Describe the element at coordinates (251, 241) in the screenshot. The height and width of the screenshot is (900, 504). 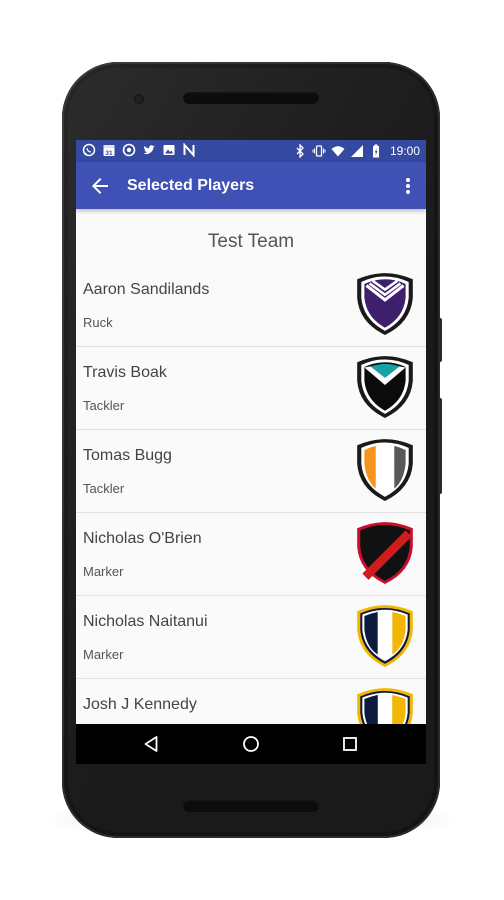
I see `team-name: Test Team` at that location.